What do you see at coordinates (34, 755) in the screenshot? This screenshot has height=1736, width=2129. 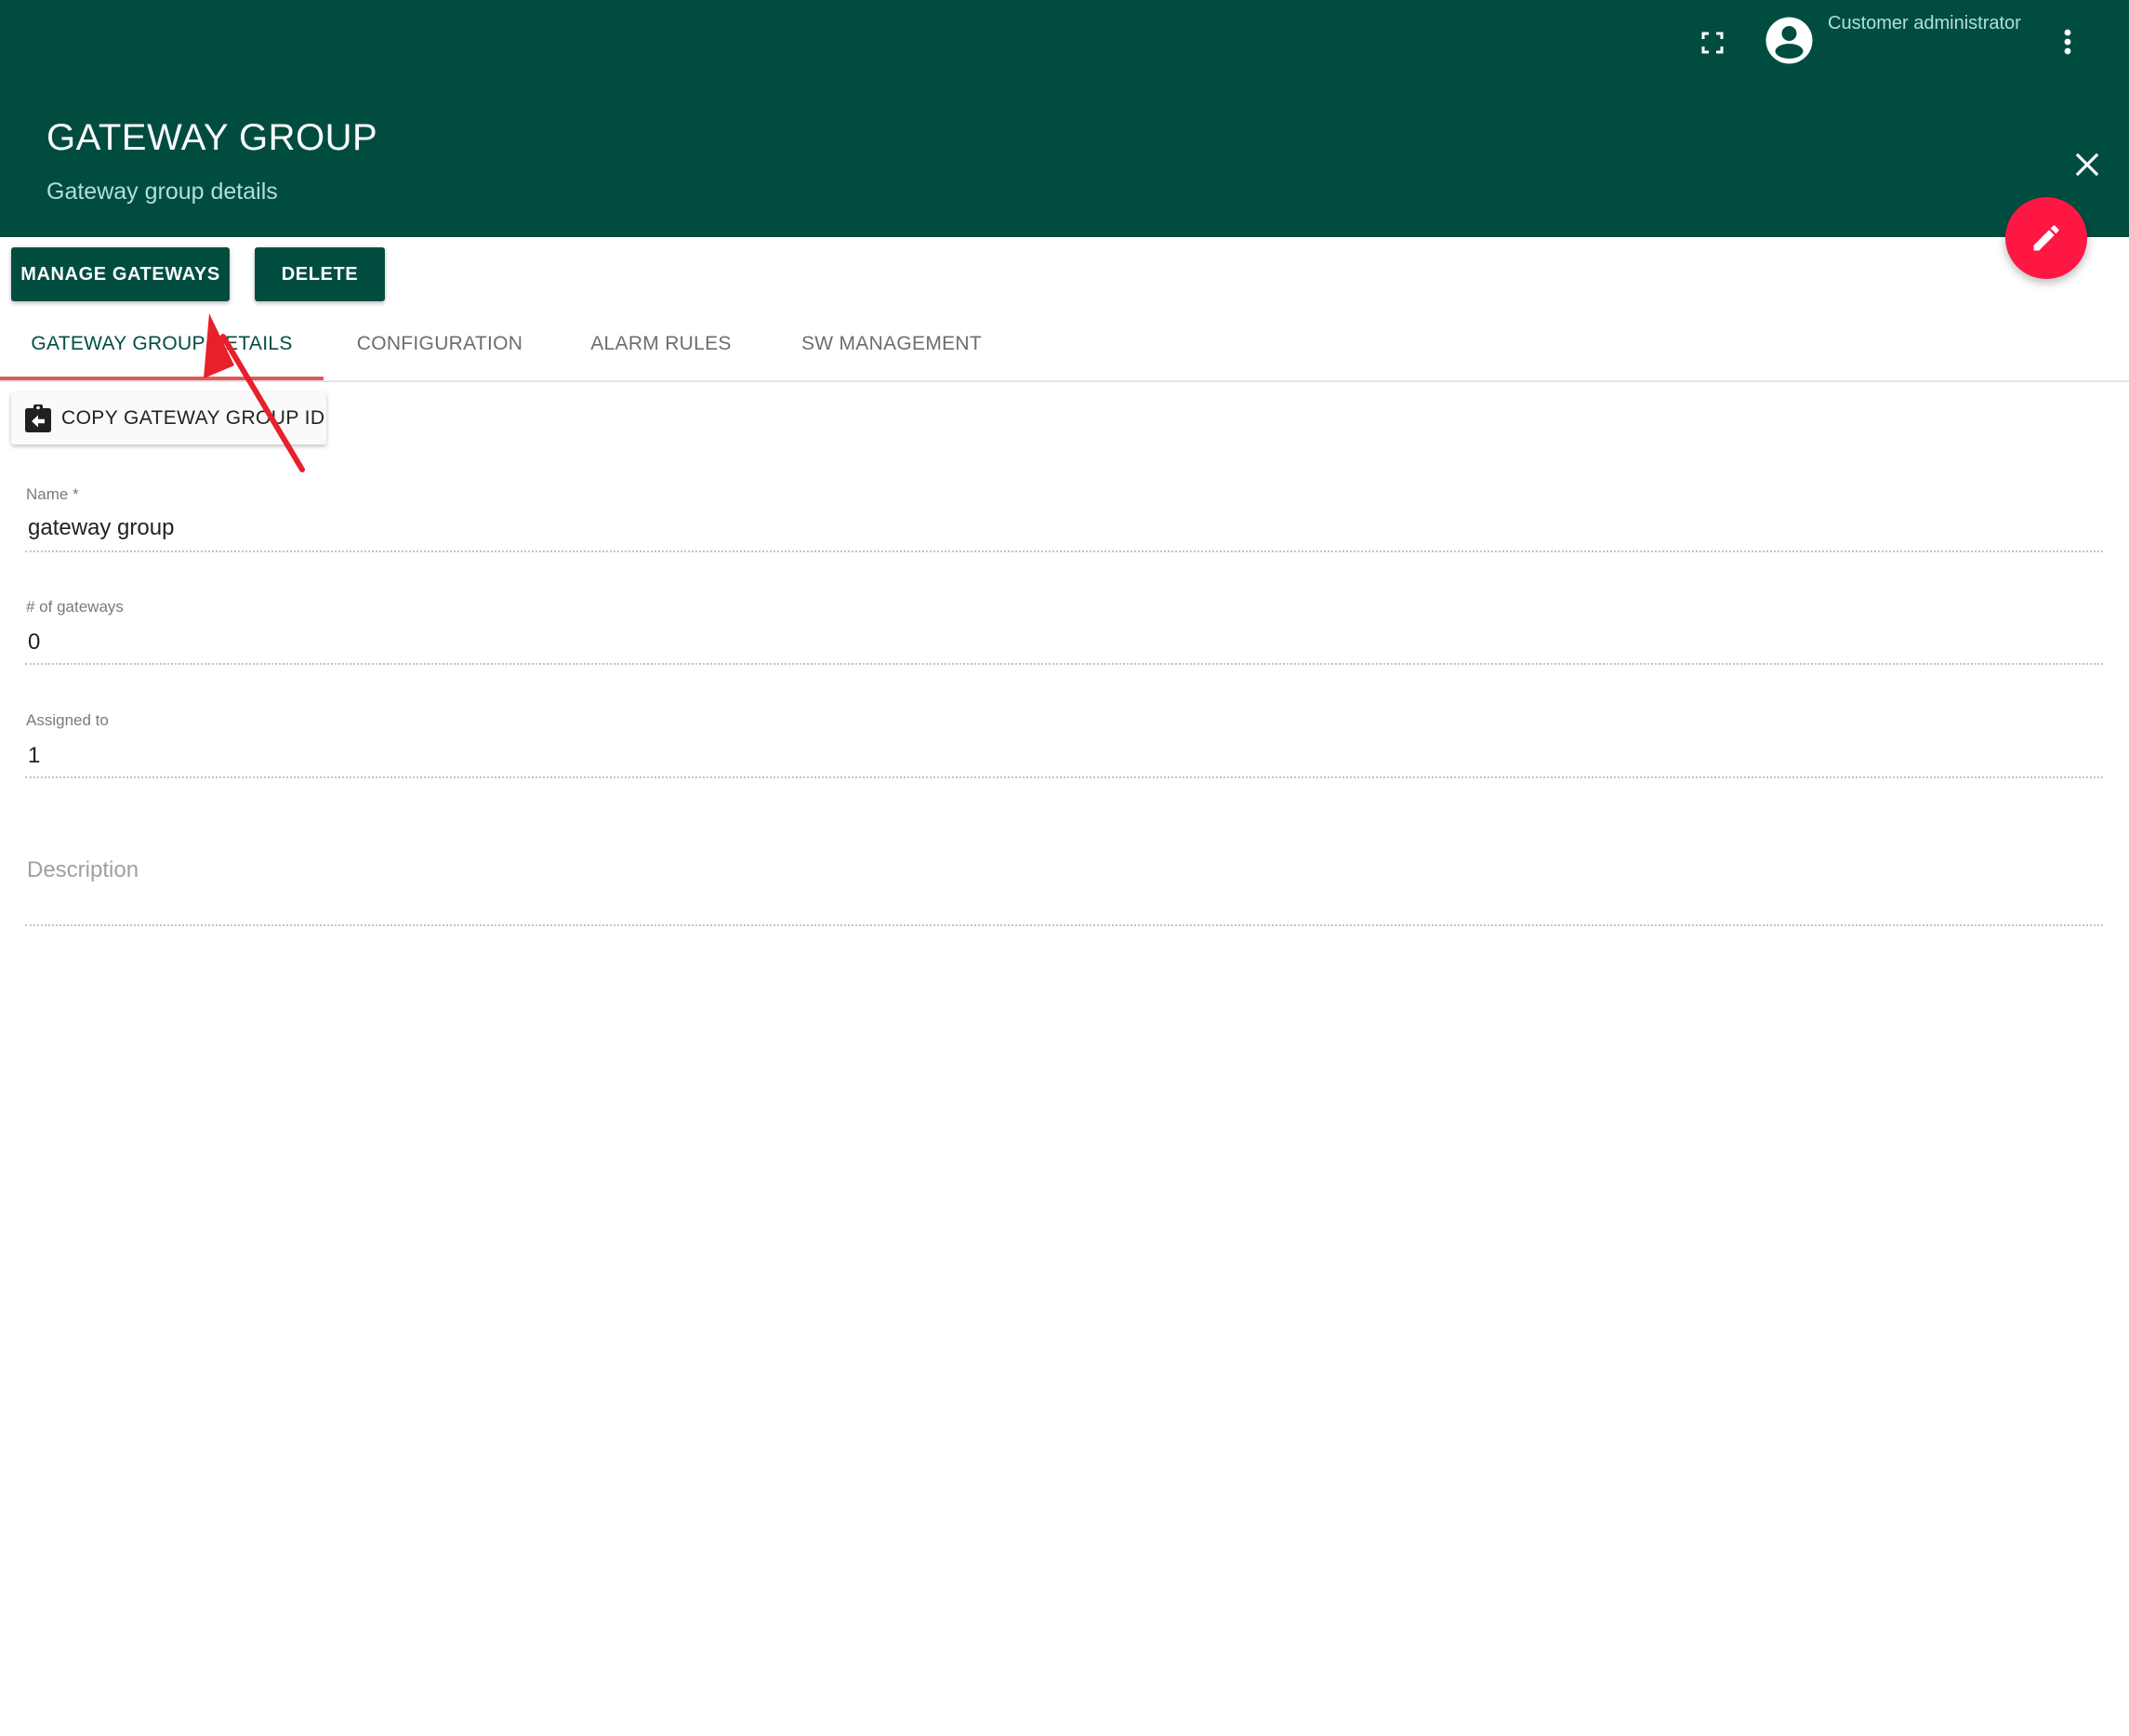 I see `assigned-to-value: 1` at bounding box center [34, 755].